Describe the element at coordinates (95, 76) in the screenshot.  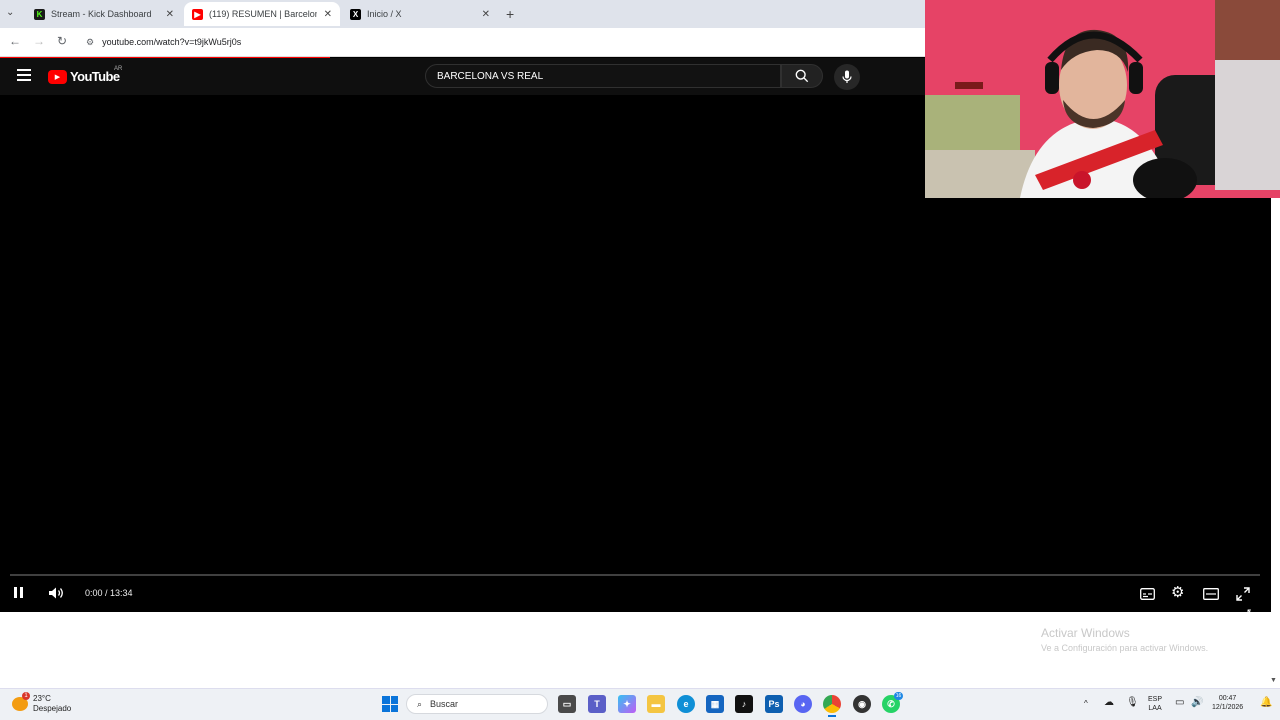
I see `youtube-logo-text: YouTube` at that location.